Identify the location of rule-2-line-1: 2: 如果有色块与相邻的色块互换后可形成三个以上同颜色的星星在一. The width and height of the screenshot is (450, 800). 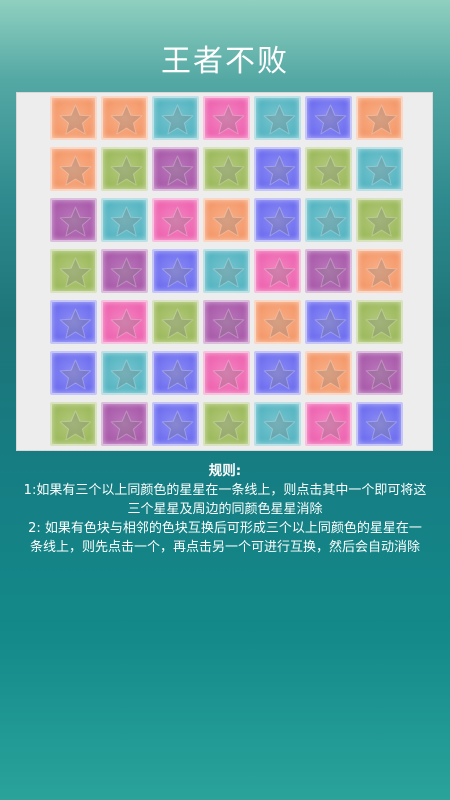
(225, 528).